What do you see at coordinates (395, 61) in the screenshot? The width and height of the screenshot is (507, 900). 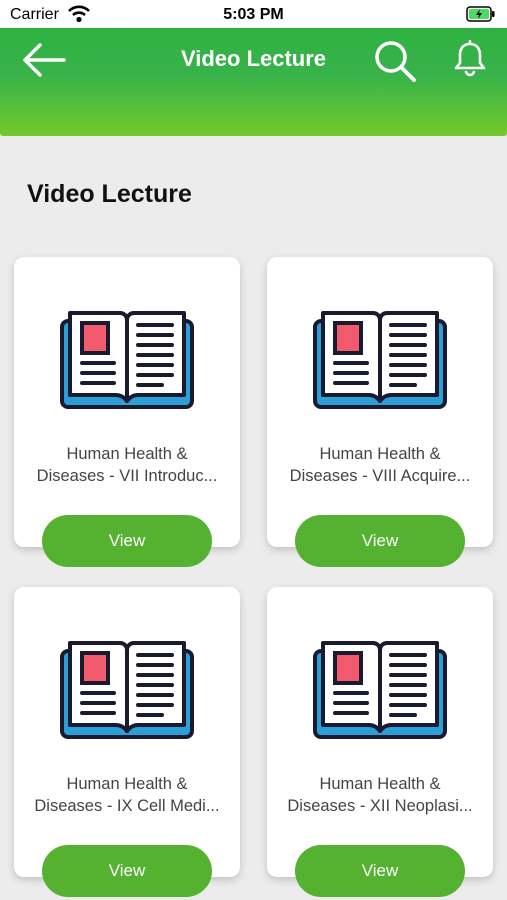 I see `search-icon` at bounding box center [395, 61].